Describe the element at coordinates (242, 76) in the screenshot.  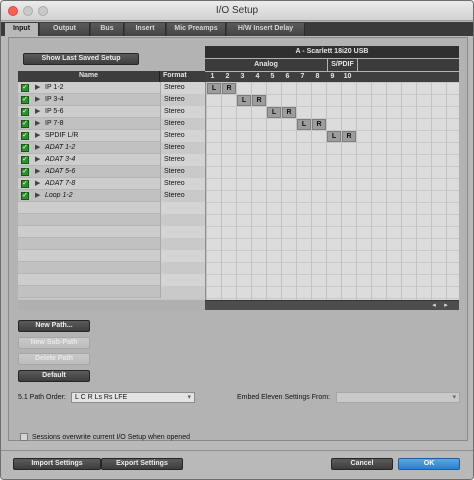
I see `channel-number: 3` at that location.